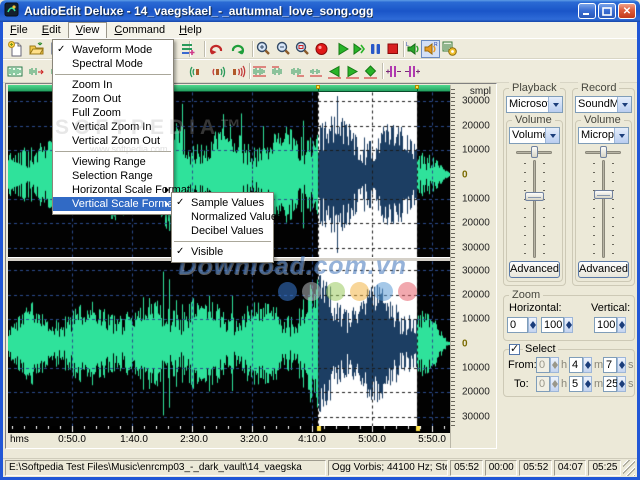 The width and height of the screenshot is (640, 480). I want to click on playback-volume-slider, so click(534, 209).